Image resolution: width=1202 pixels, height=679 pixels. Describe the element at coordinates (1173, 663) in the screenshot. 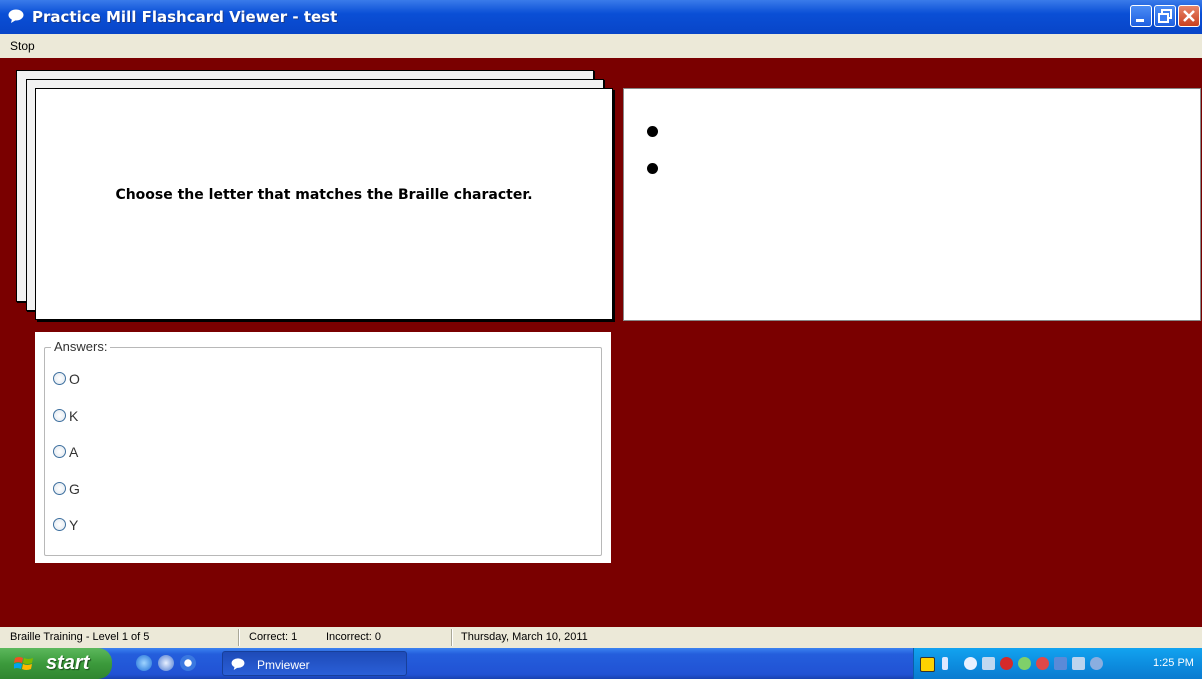

I see `clock: 1:25 PM` at that location.